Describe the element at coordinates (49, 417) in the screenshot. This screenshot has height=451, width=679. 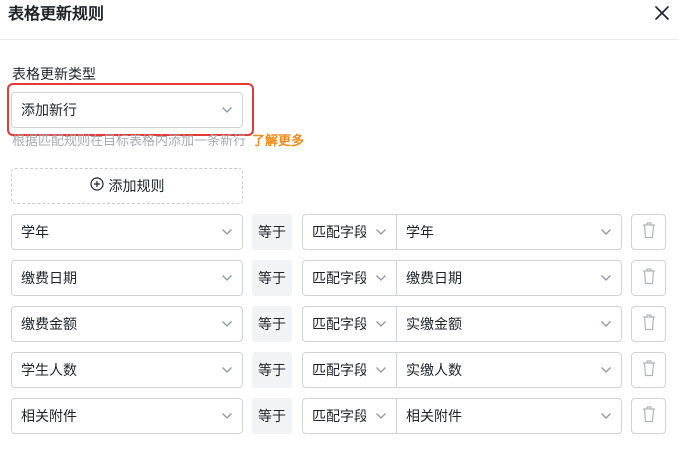
I see `rule-source-field-value: 相关附件` at that location.